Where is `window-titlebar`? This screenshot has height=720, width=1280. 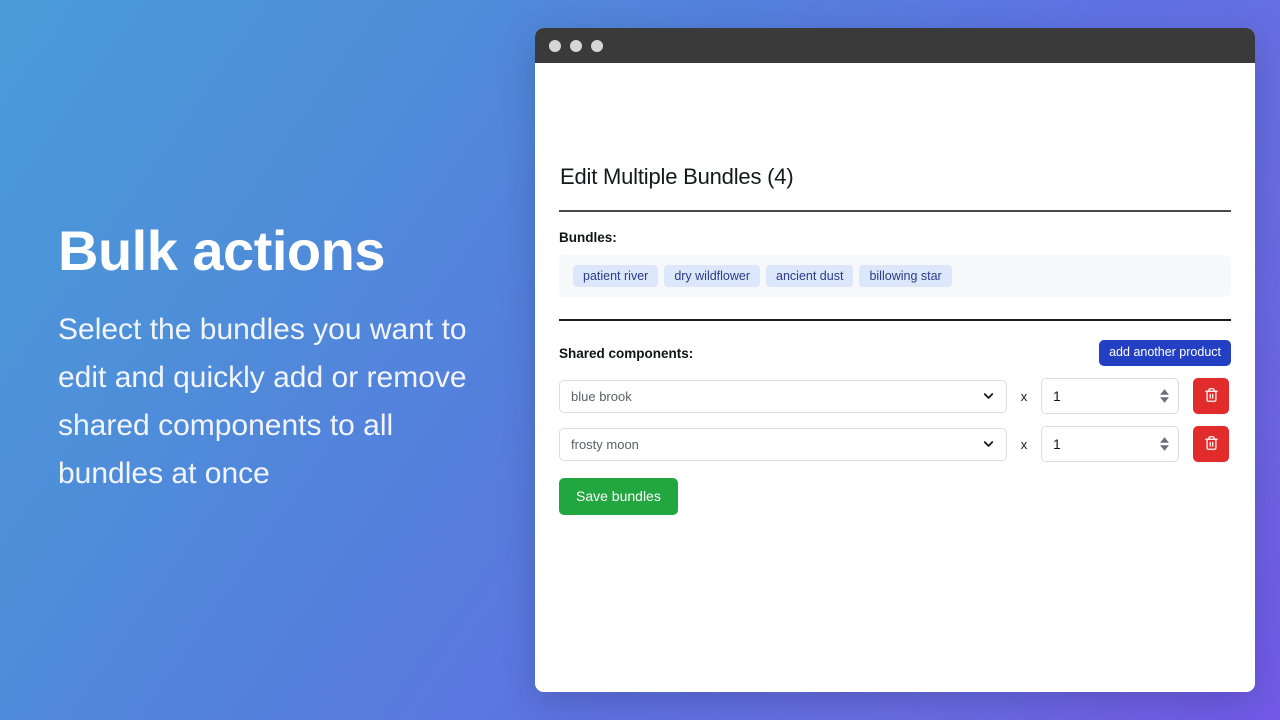 window-titlebar is located at coordinates (895, 45).